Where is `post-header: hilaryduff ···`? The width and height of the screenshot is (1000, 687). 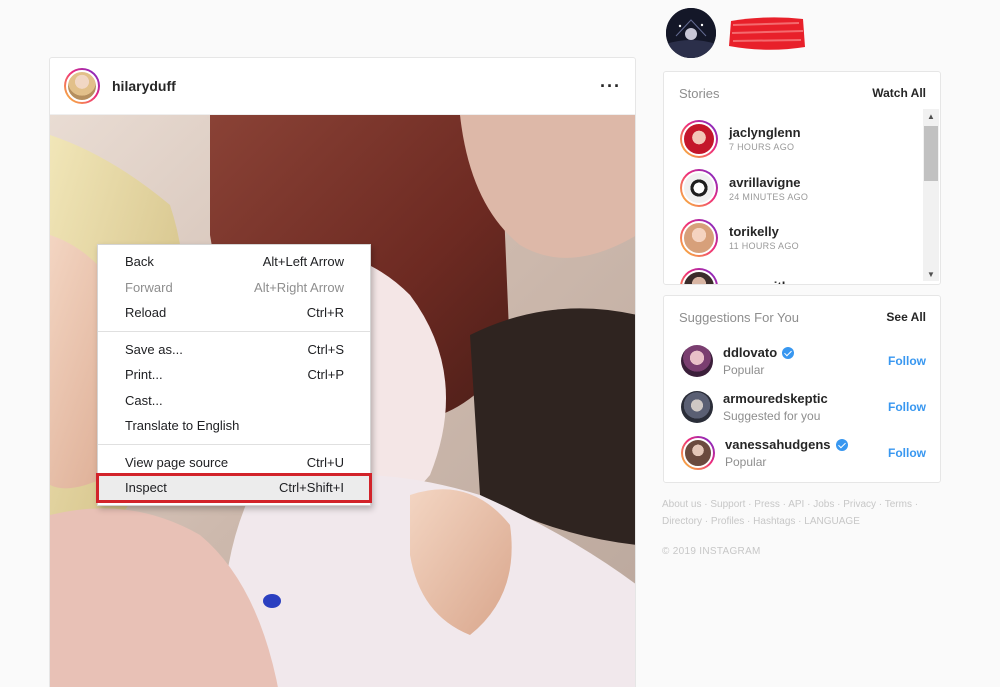 post-header: hilaryduff ··· is located at coordinates (342, 86).